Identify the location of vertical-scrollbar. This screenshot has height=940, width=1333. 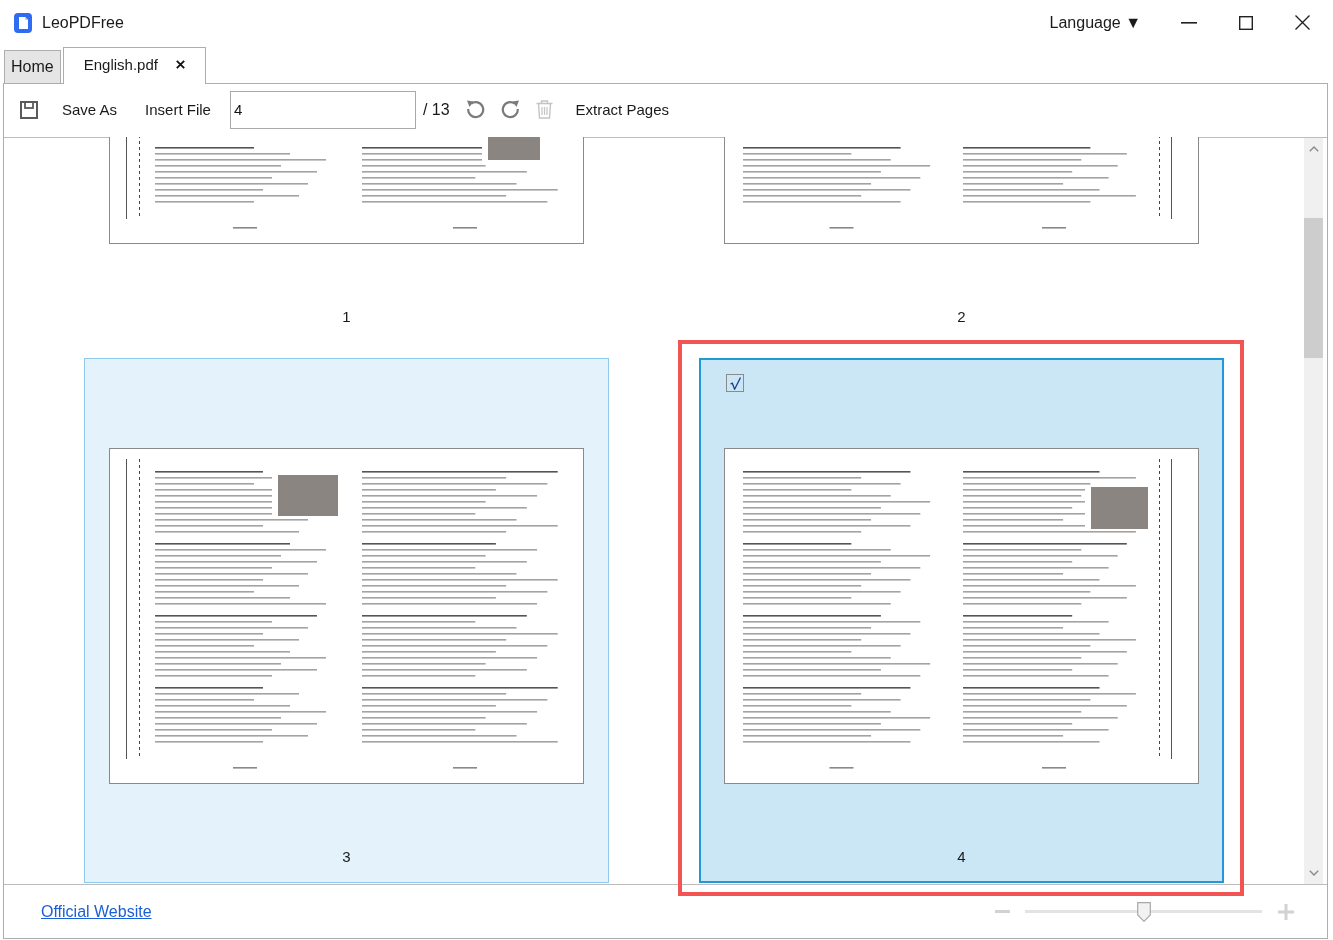
(1313, 511).